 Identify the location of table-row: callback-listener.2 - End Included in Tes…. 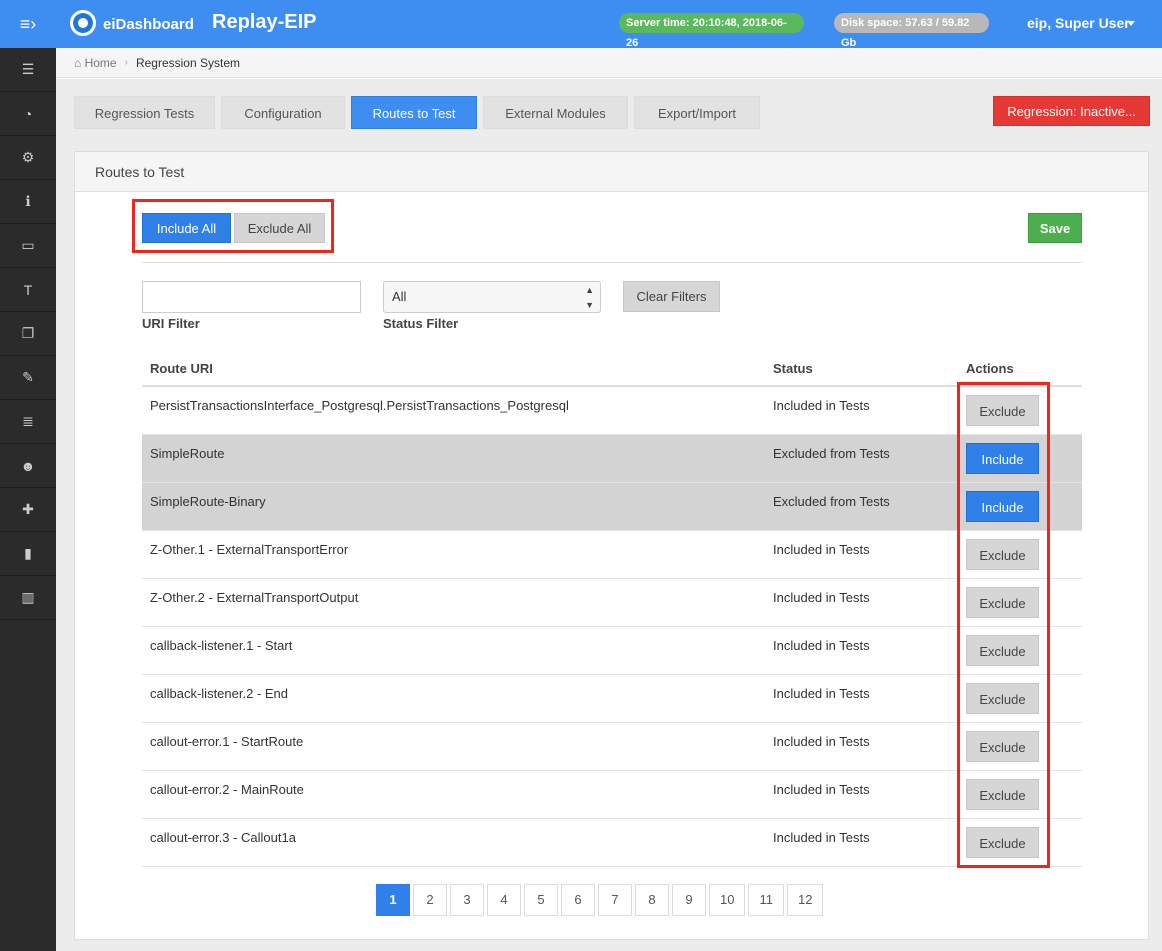
(612, 699).